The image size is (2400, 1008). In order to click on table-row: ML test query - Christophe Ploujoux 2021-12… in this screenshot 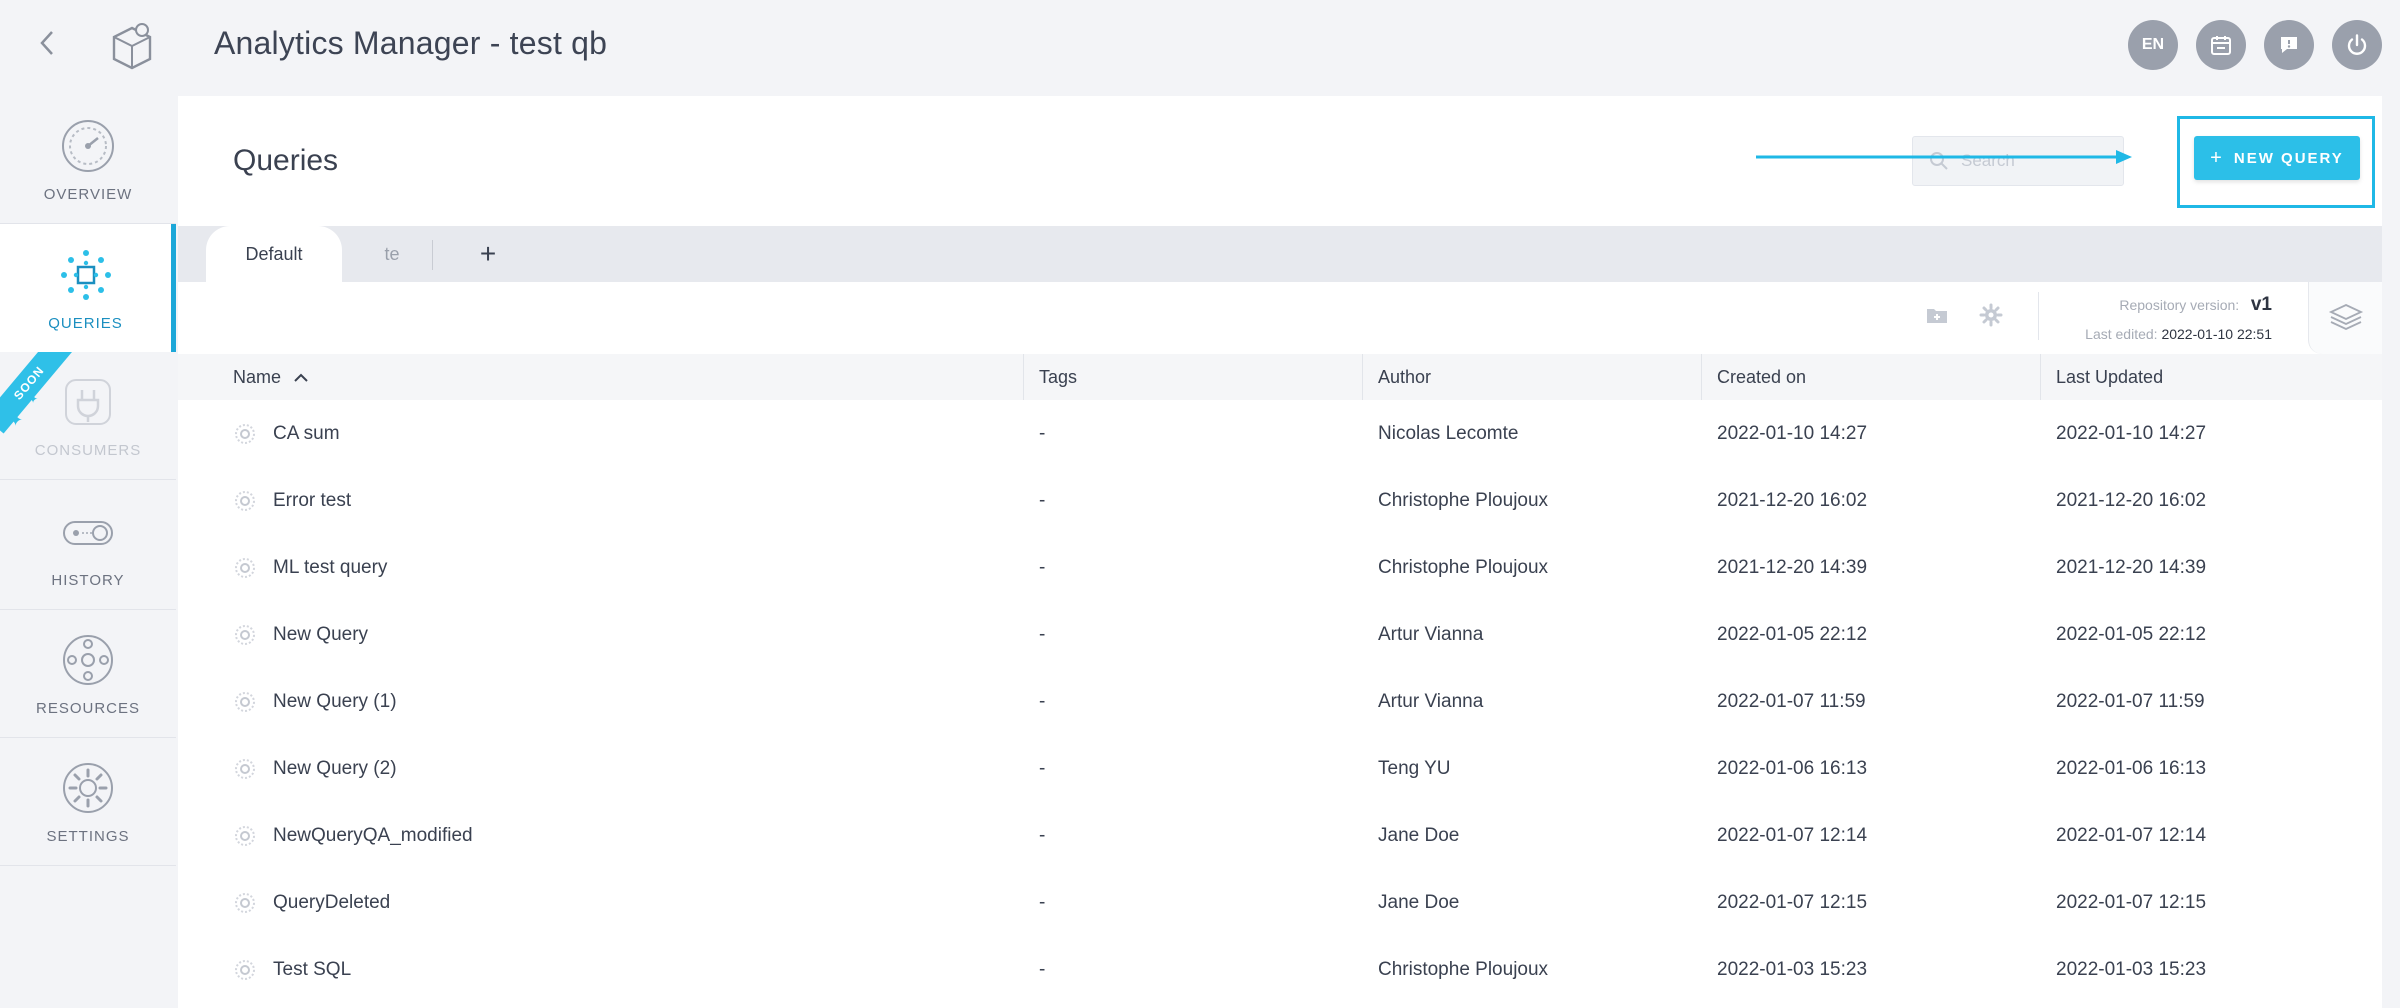, I will do `click(1280, 567)`.